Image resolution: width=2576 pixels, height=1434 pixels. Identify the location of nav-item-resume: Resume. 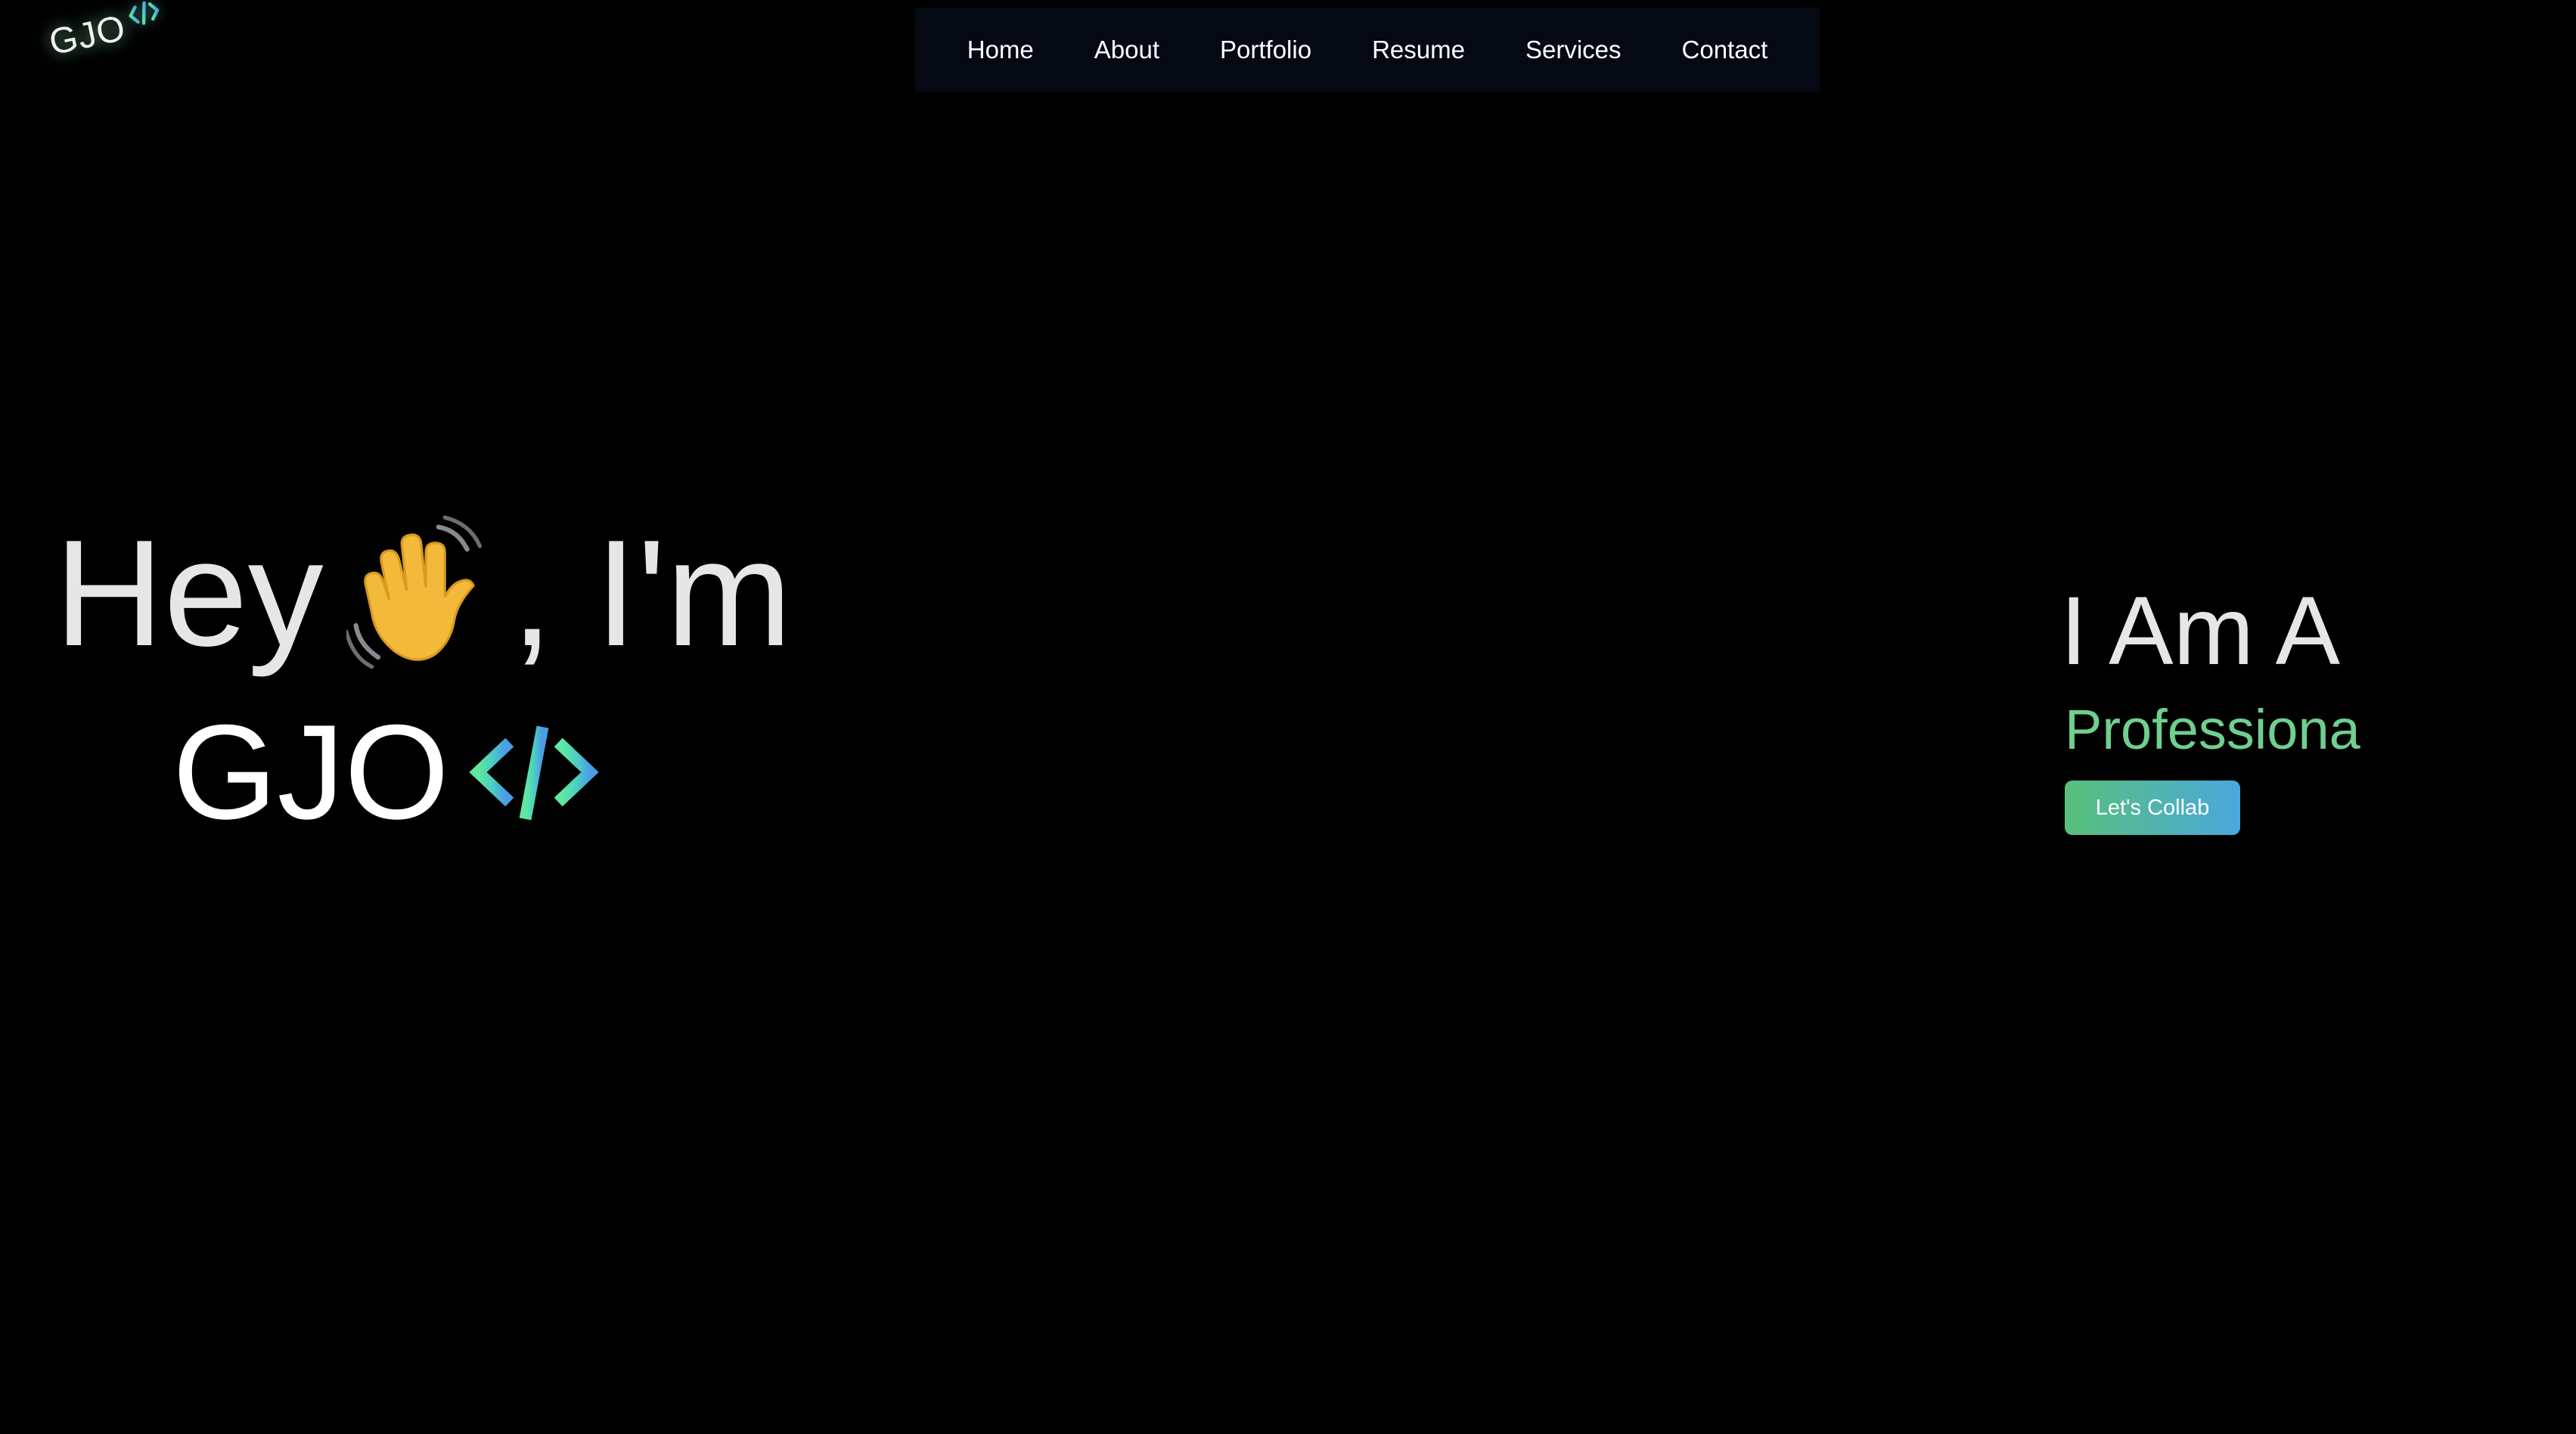
(1418, 50).